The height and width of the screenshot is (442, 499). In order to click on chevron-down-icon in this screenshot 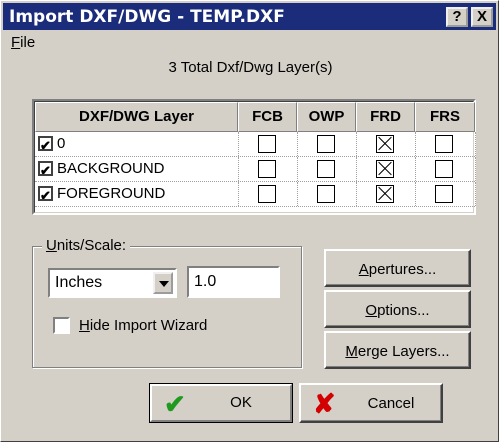, I will do `click(163, 283)`.